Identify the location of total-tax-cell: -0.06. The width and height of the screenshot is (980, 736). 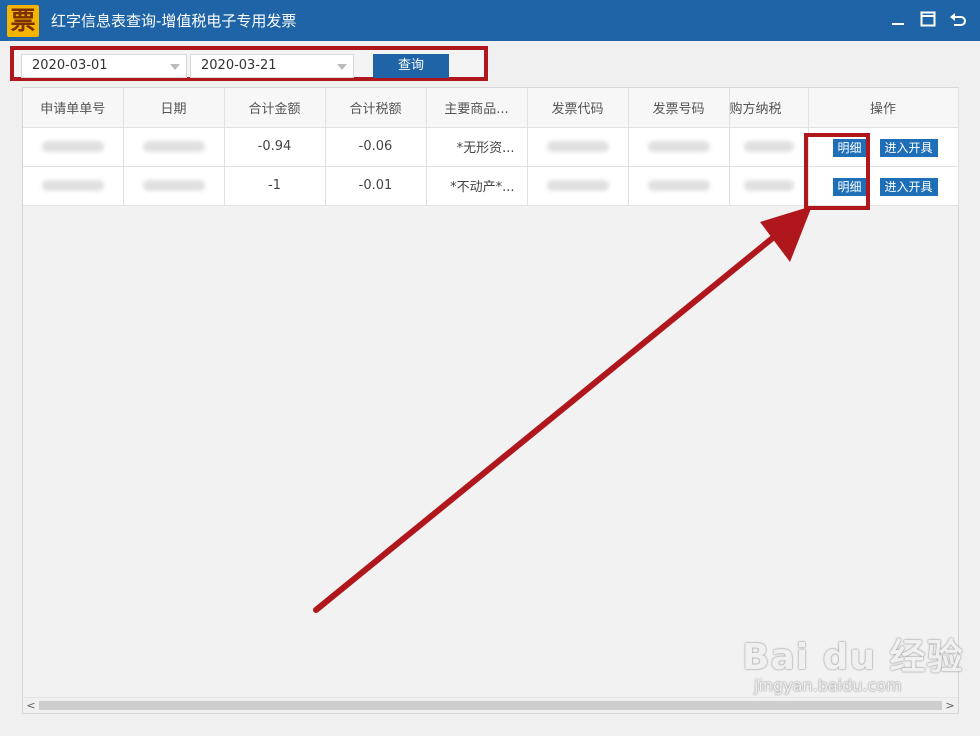
(376, 147).